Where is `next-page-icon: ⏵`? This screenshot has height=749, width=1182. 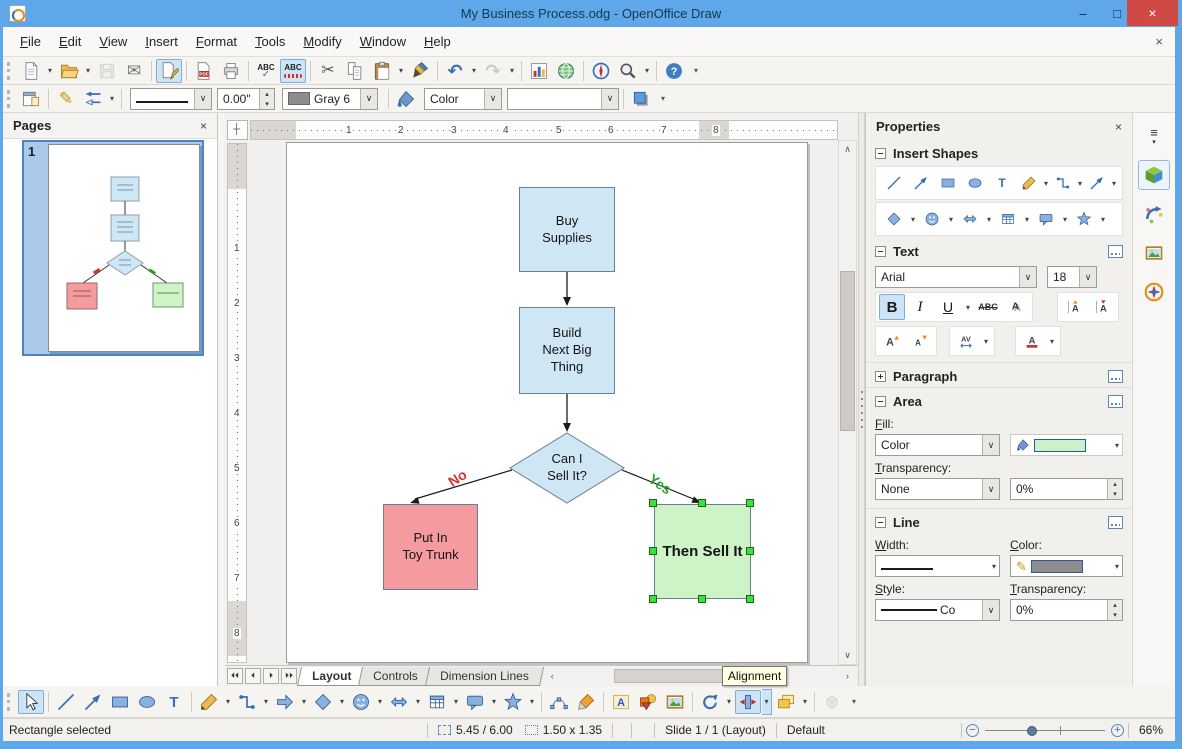
next-page-icon: ⏵ is located at coordinates (271, 676).